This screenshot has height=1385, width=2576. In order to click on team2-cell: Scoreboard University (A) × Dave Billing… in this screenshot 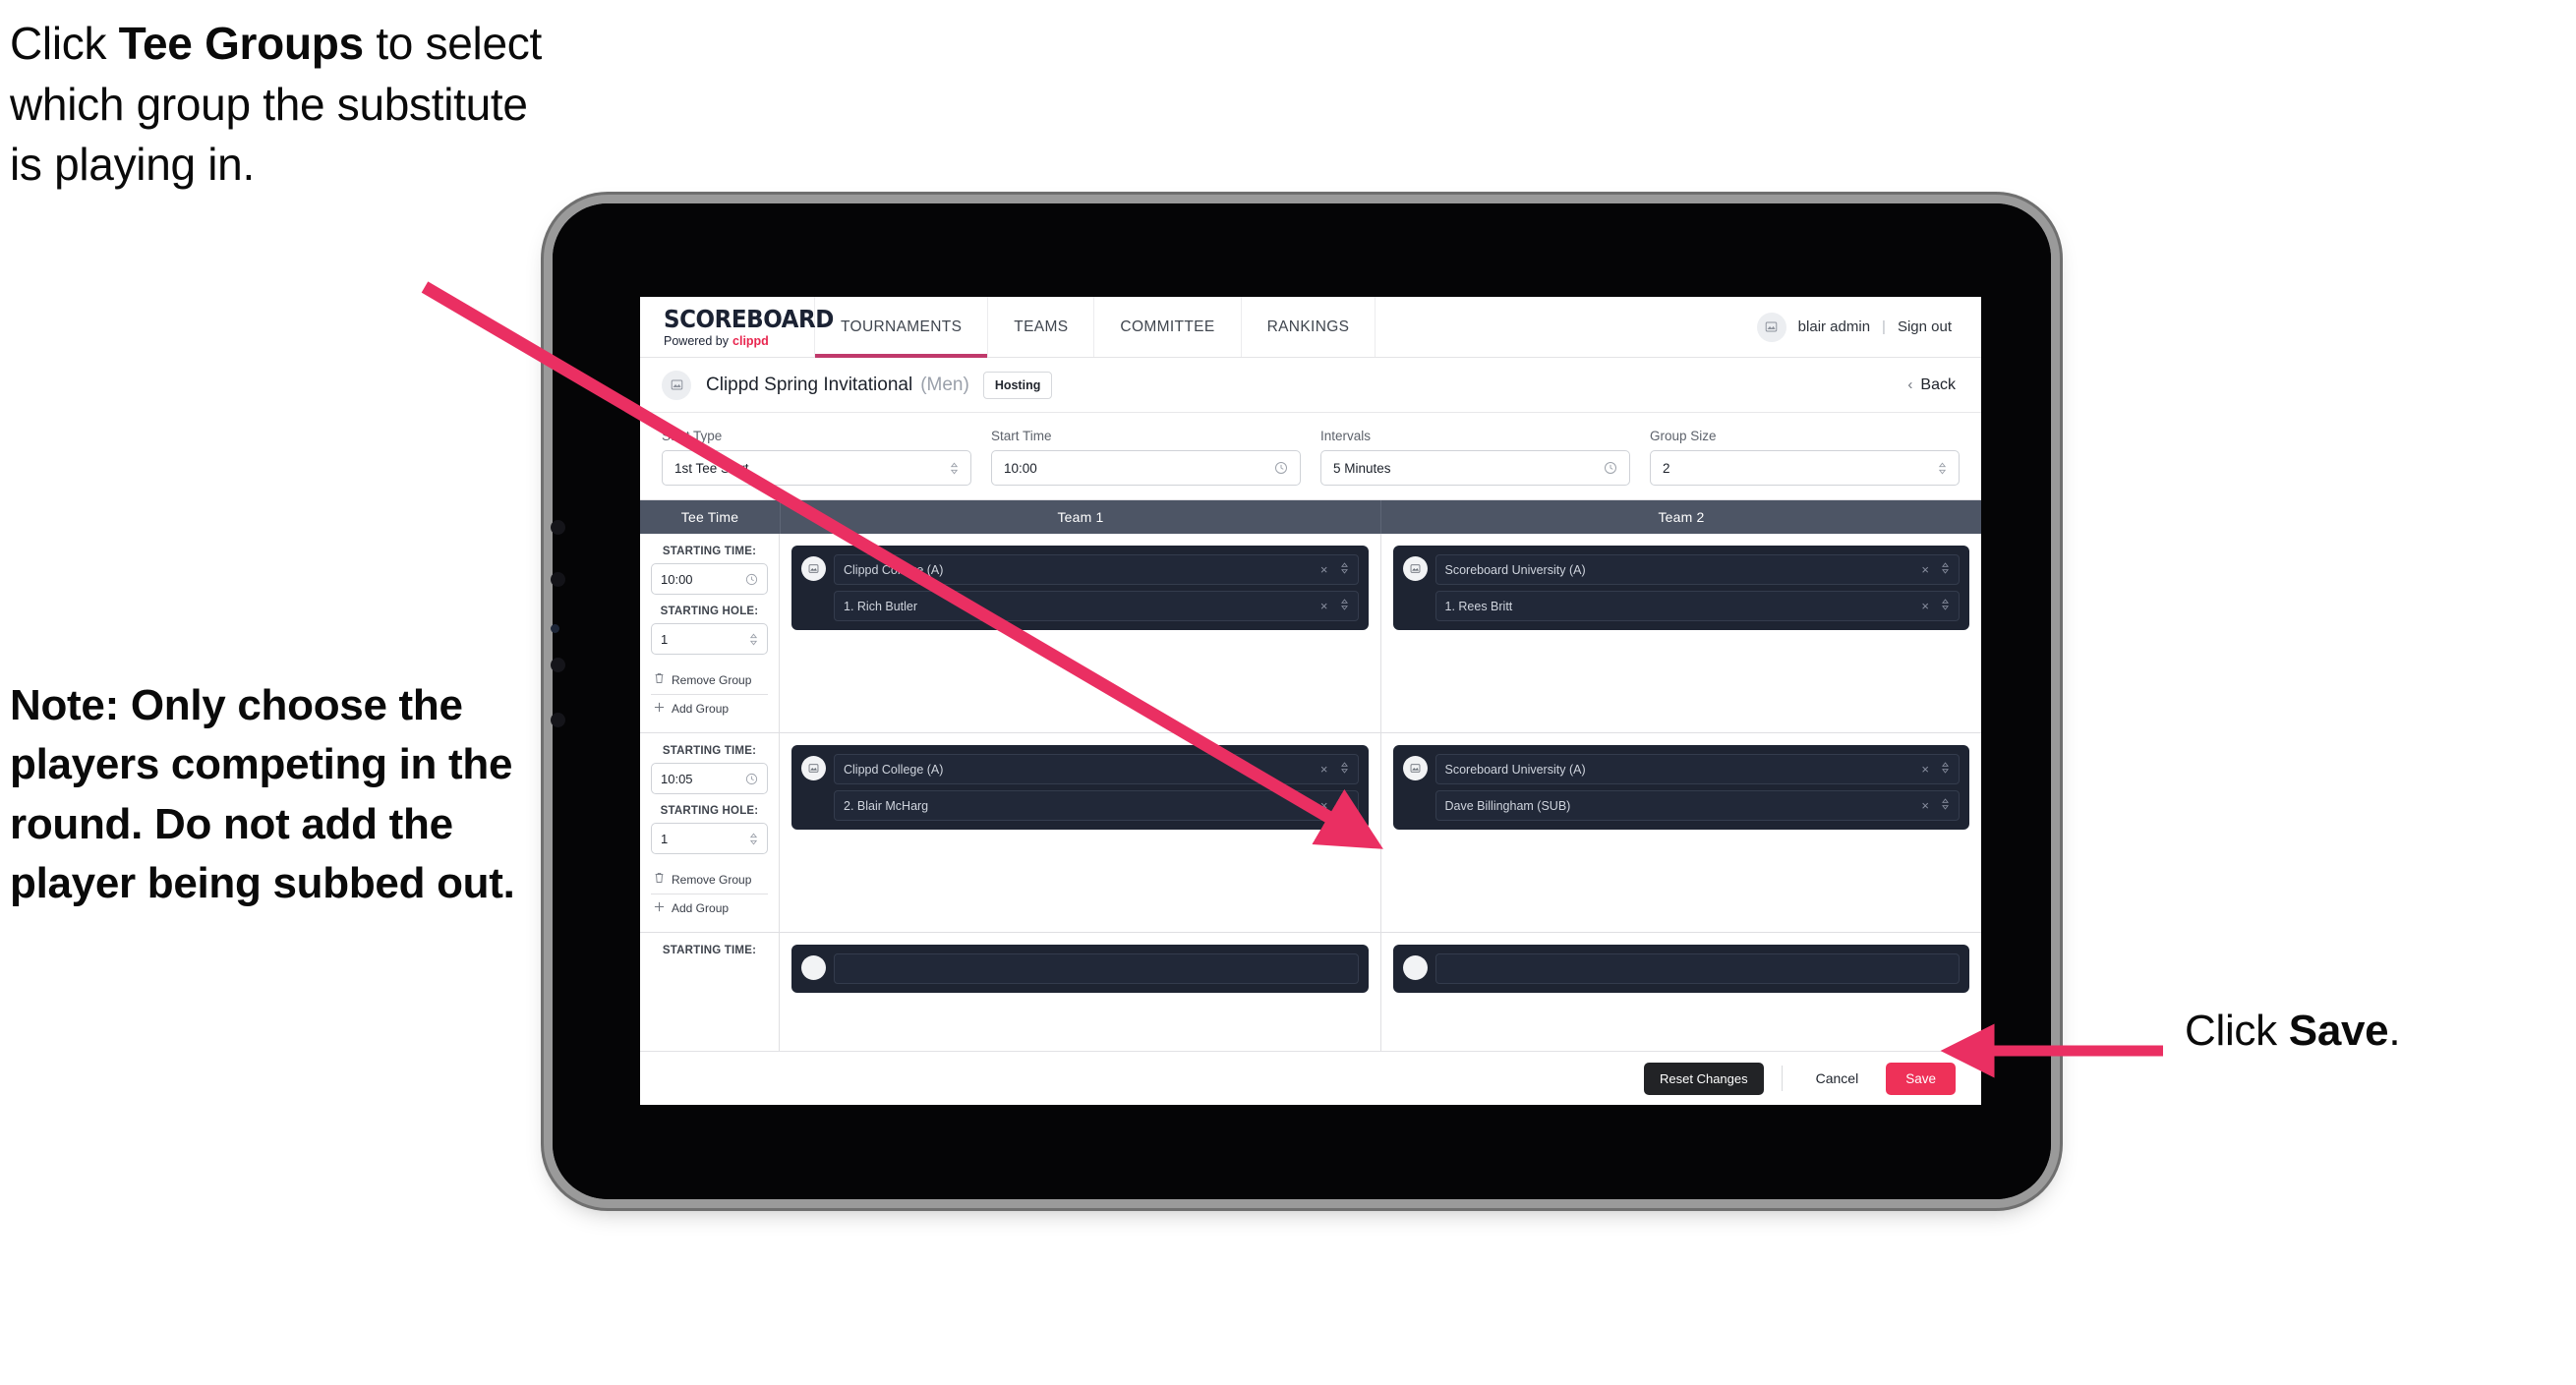, I will do `click(1681, 832)`.